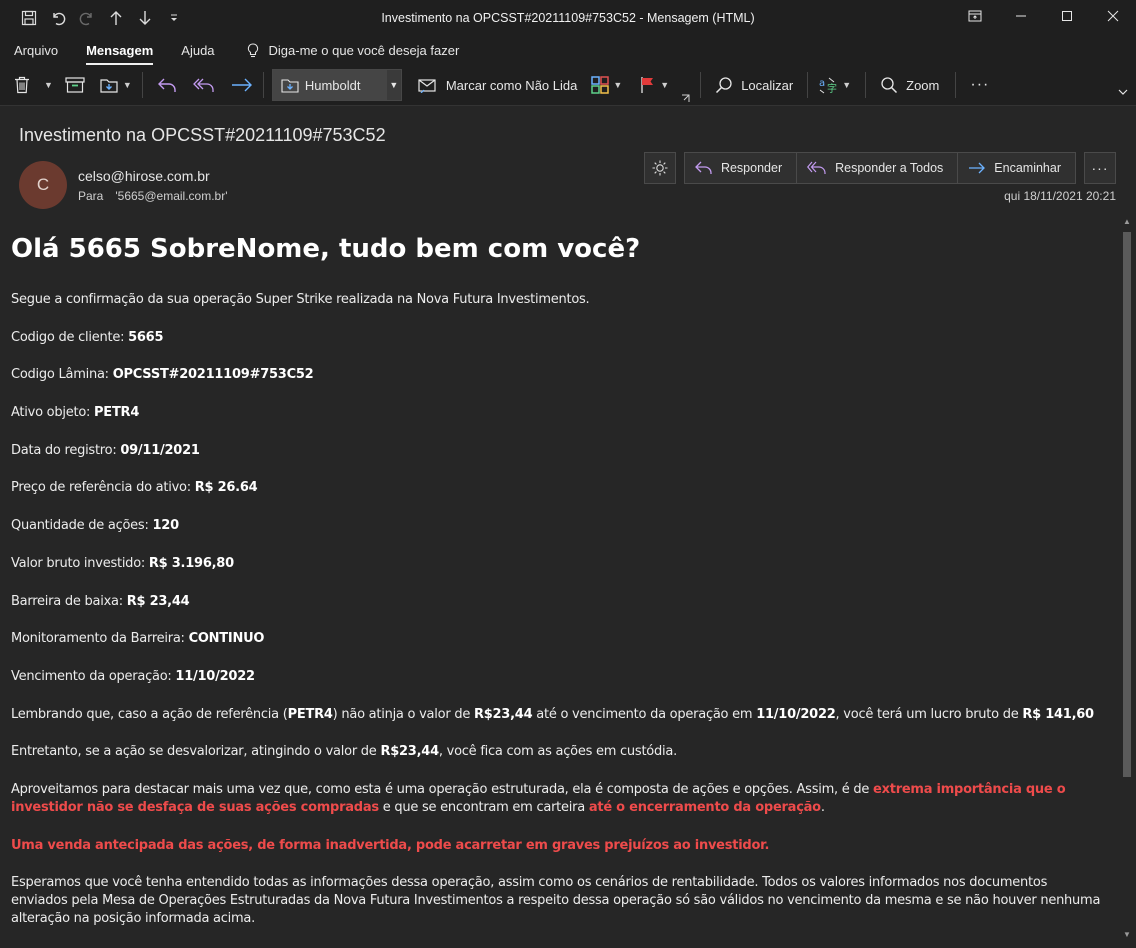  I want to click on quick-access-toolbar, so click(94, 18).